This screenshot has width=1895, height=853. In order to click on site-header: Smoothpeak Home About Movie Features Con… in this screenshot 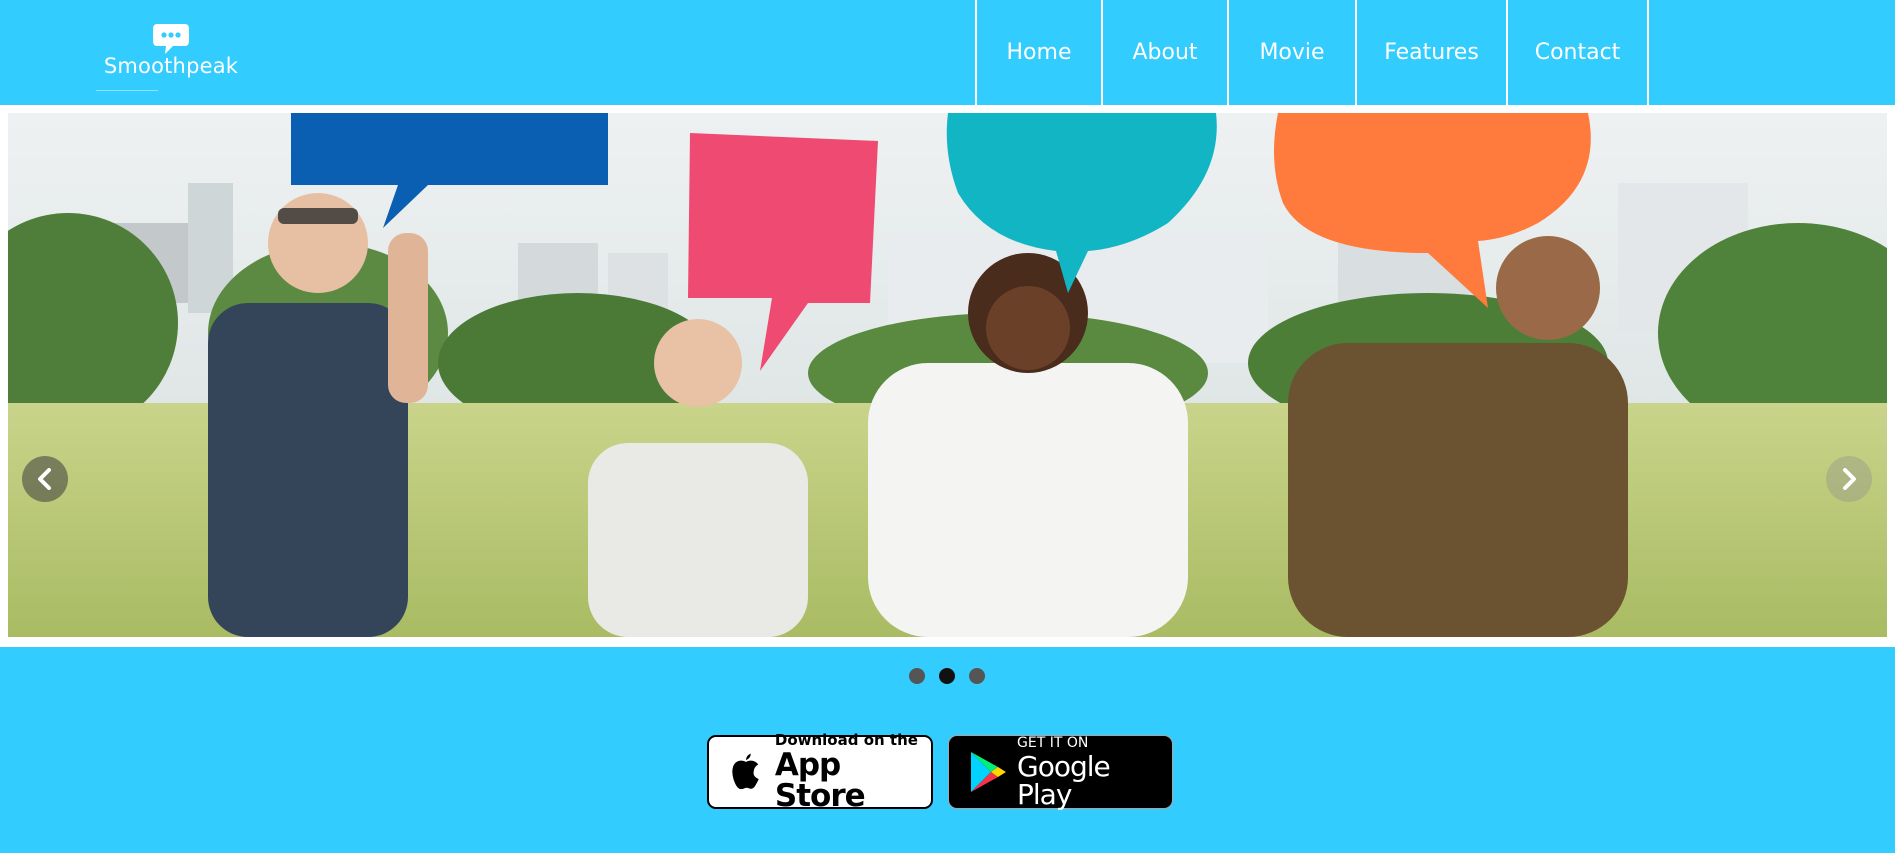, I will do `click(947, 52)`.